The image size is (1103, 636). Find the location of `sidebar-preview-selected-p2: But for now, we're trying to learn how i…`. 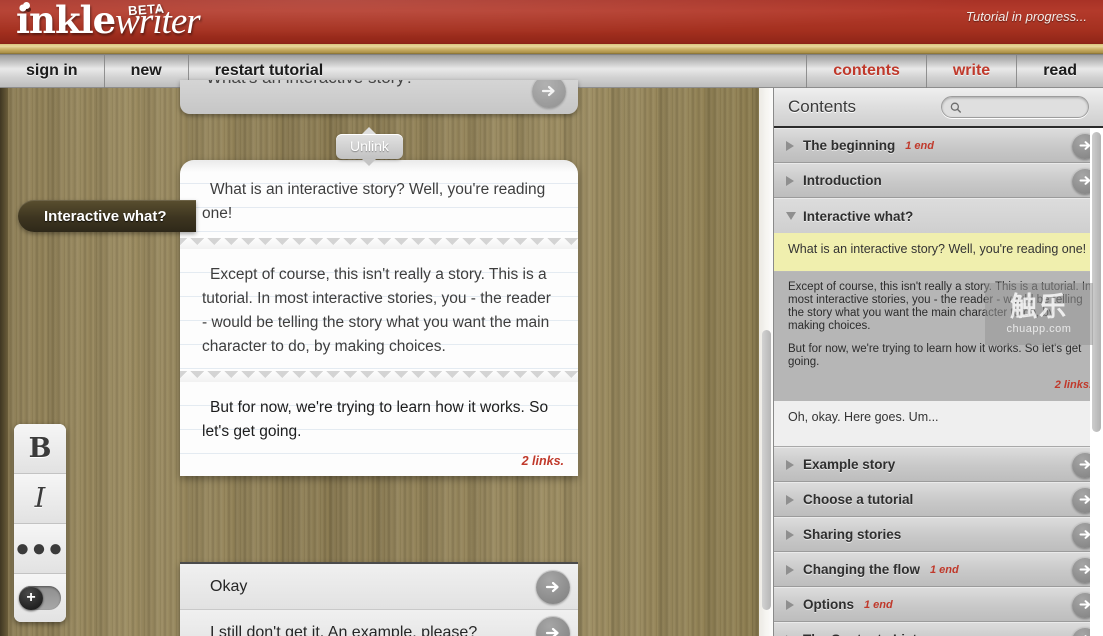

sidebar-preview-selected-p2: But for now, we're trying to learn how i… is located at coordinates (935, 355).